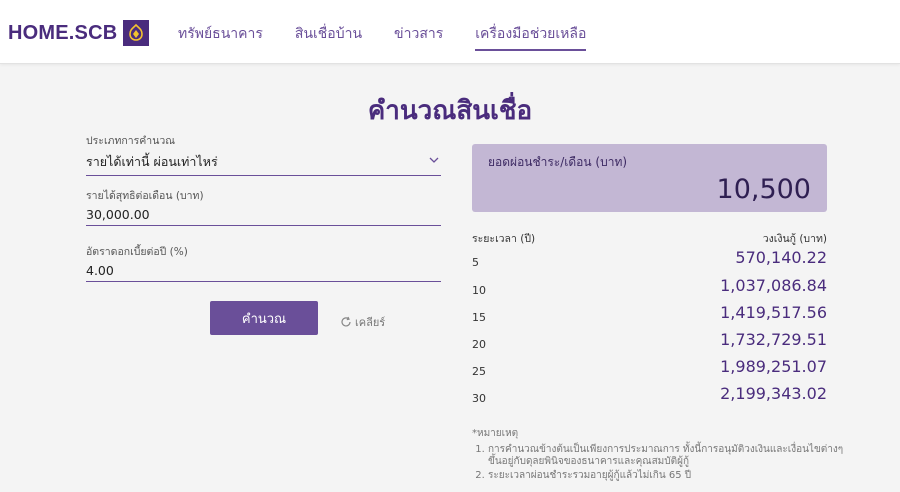 This screenshot has width=900, height=492. Describe the element at coordinates (475, 262) in the screenshot. I see `row-period: 5` at that location.